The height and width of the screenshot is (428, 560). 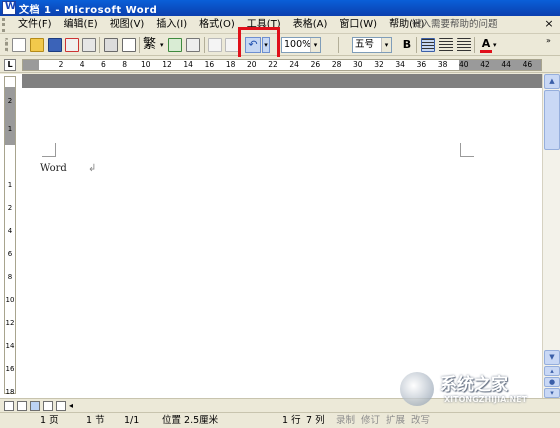 I want to click on vertical-ruler-top-margin, so click(x=10, y=116).